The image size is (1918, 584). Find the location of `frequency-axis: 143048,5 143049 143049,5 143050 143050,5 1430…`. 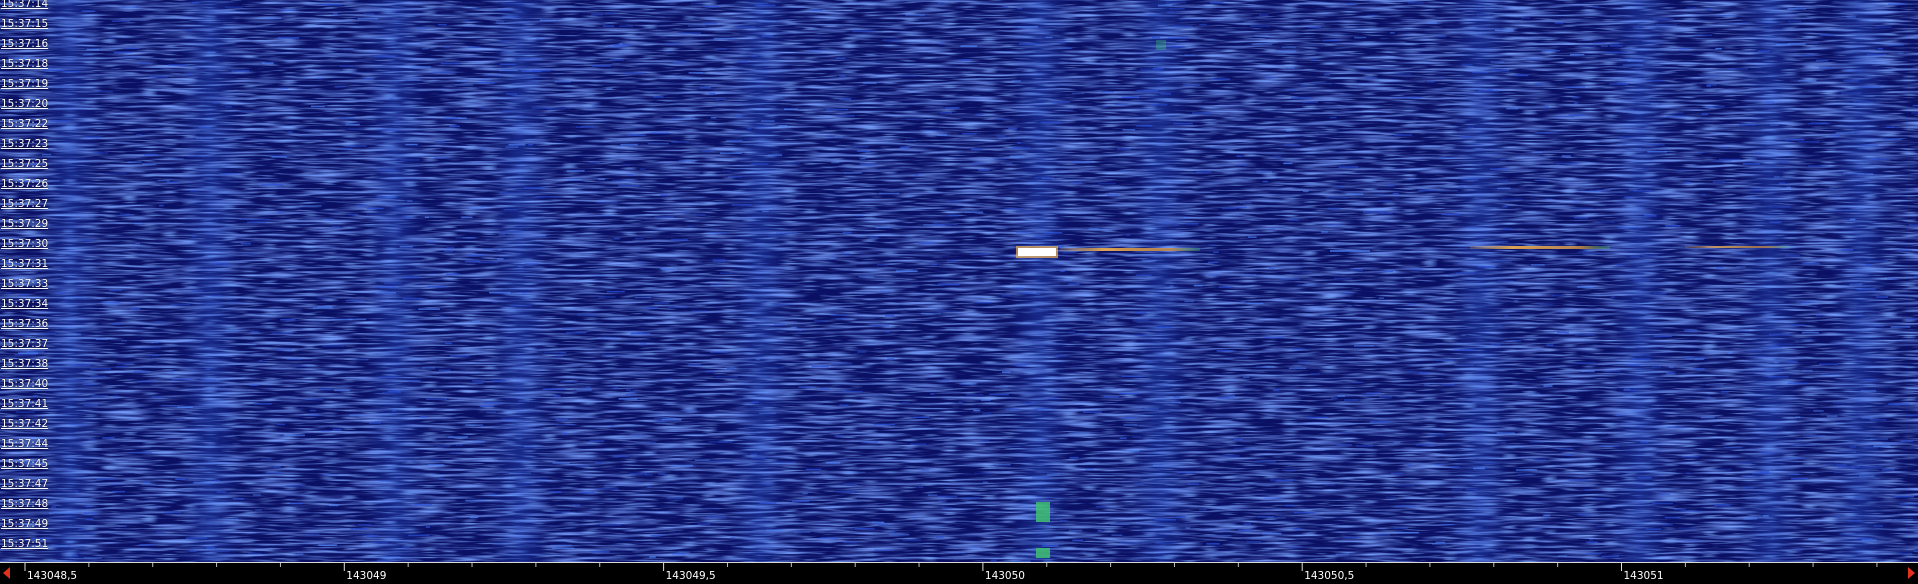

frequency-axis: 143048,5 143049 143049,5 143050 143050,5 1430… is located at coordinates (959, 573).